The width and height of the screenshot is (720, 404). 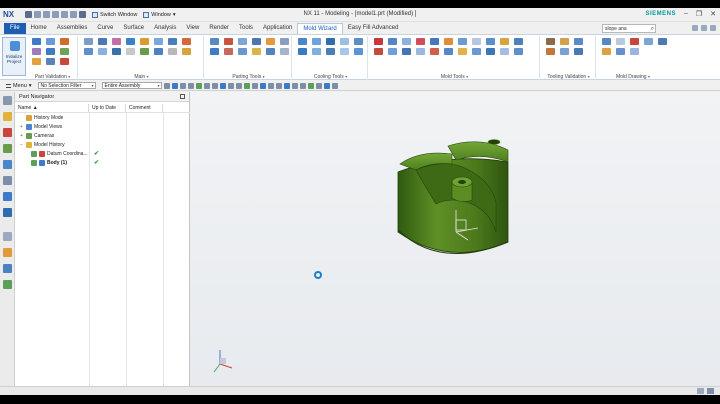 I want to click on tree-row-model-views: + Model Views, so click(x=102, y=126).